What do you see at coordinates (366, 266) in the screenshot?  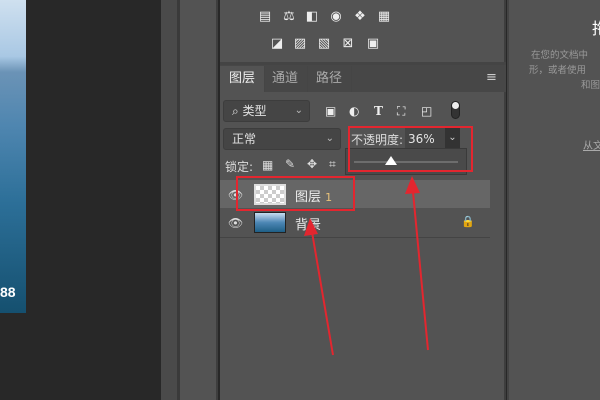 I see `annotation-arrows` at bounding box center [366, 266].